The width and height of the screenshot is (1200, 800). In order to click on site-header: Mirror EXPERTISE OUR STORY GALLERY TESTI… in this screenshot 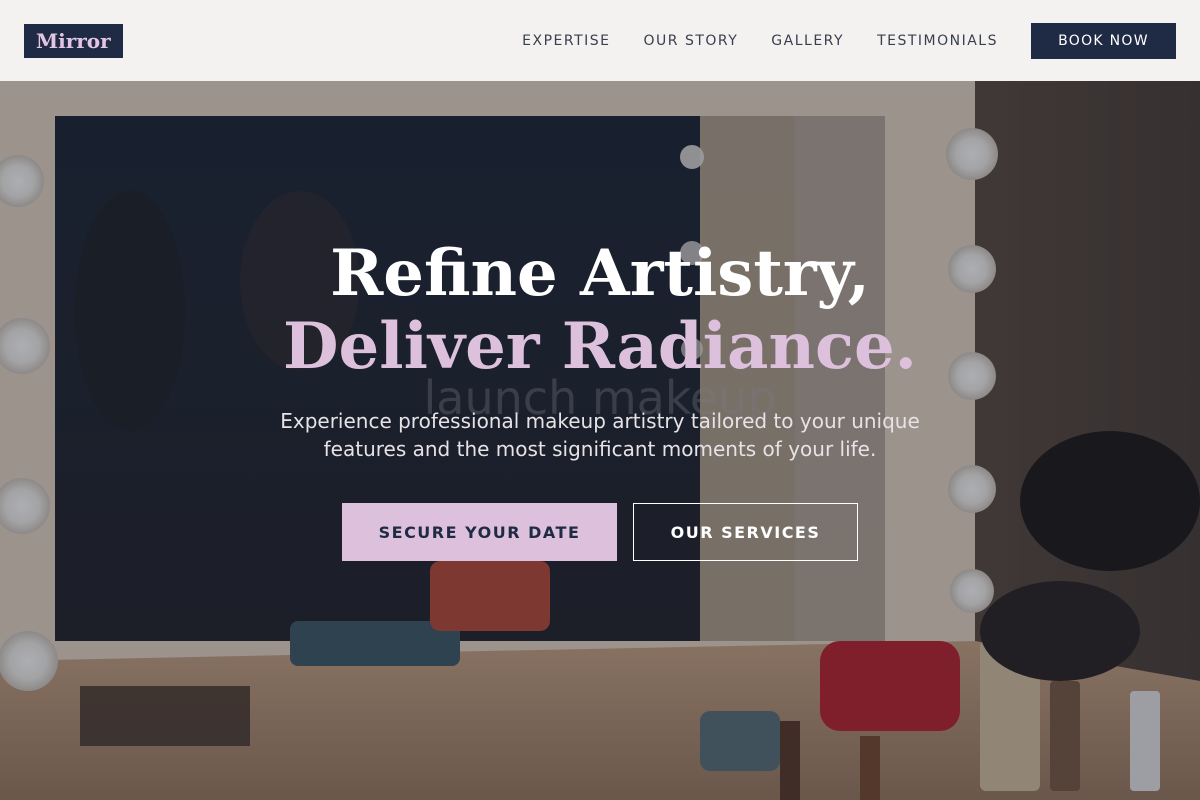, I will do `click(600, 40)`.